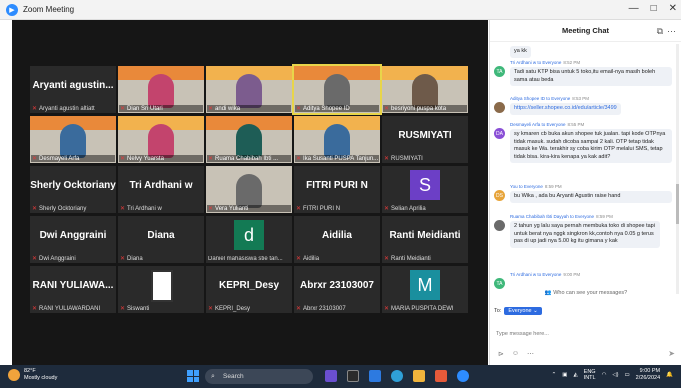  Describe the element at coordinates (589, 378) in the screenshot. I see `lang-variant: INTL` at that location.